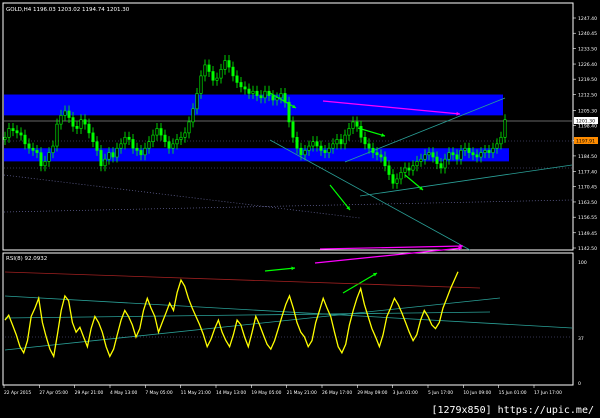 The height and width of the screenshot is (418, 600). What do you see at coordinates (582, 263) in the screenshot?
I see `rsi-tick-label: 100` at bounding box center [582, 263].